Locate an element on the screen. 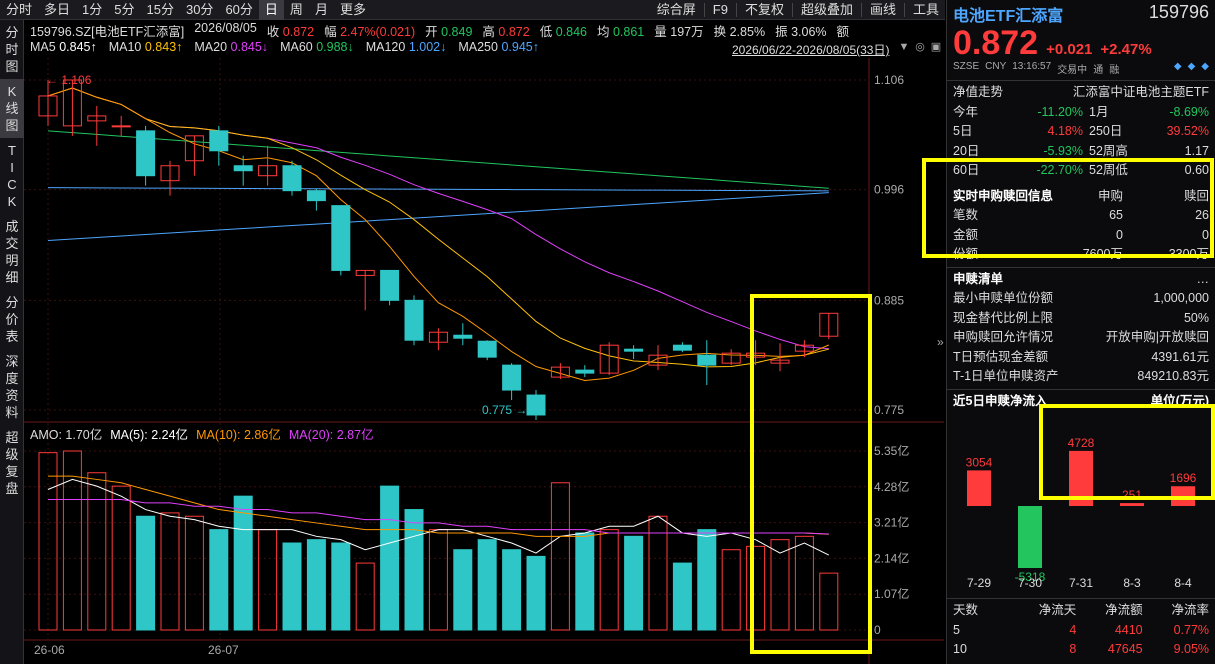 This screenshot has height=664, width=1215. vol-ma10-line is located at coordinates (438, 506).